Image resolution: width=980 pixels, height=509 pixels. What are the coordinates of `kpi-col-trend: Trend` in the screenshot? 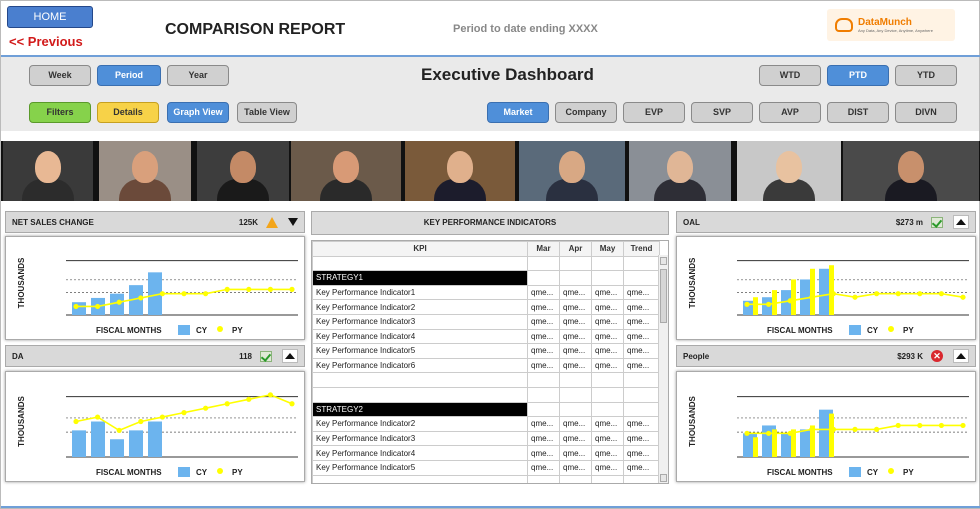 It's located at (641, 249).